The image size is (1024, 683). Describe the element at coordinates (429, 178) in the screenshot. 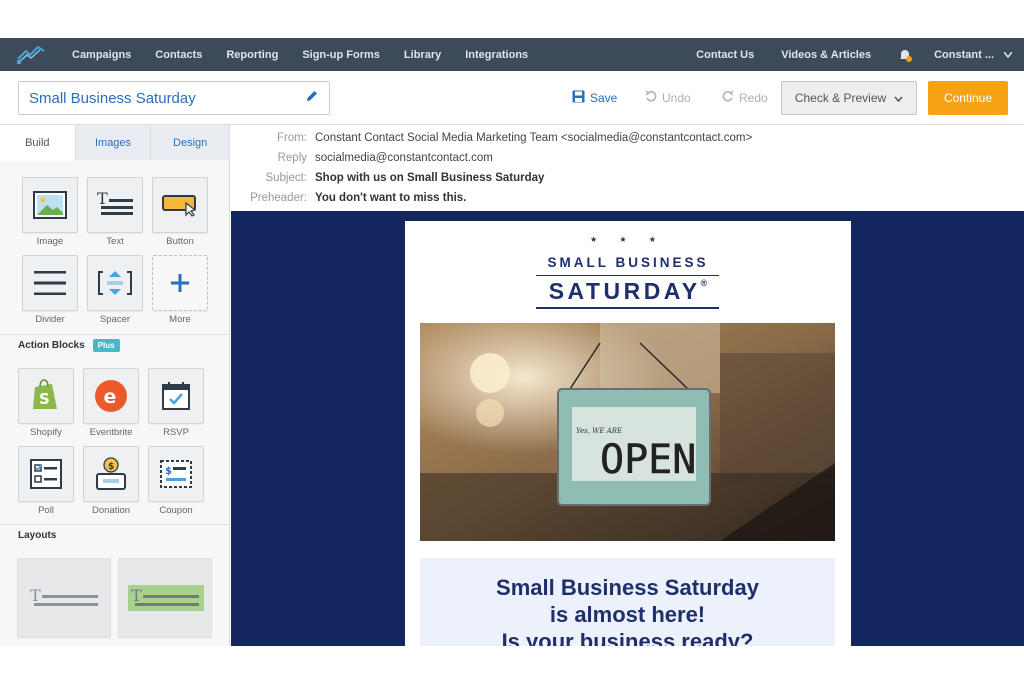

I see `subject-value: Shop with us on Small Business Saturday` at that location.